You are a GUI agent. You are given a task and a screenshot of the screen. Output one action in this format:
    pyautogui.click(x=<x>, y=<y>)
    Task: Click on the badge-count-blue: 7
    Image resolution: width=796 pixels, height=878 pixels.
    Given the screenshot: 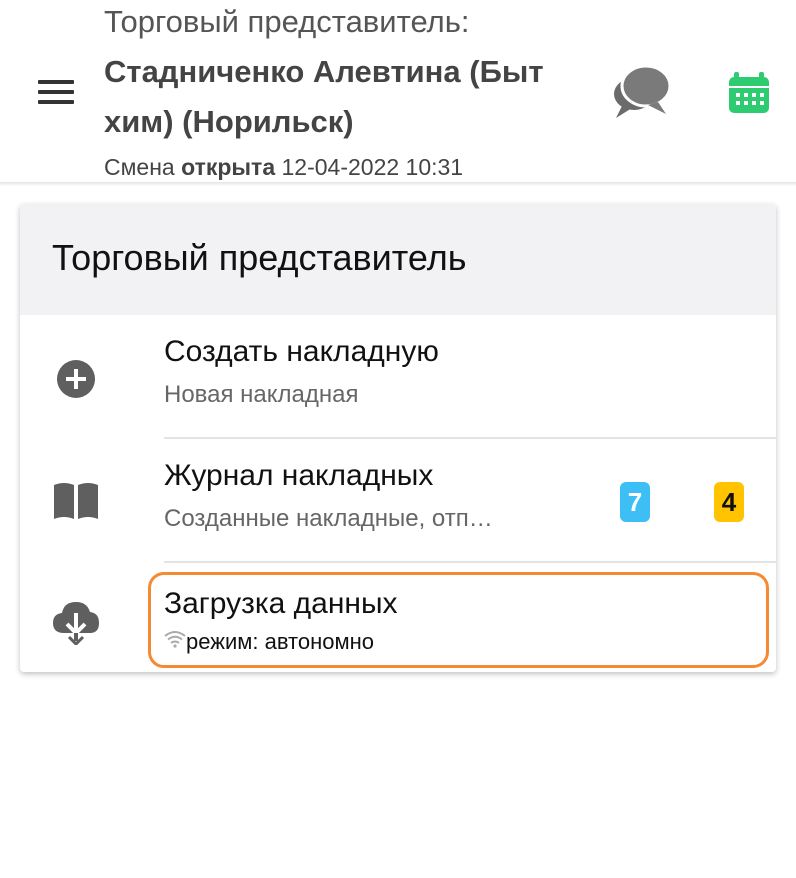 What is the action you would take?
    pyautogui.click(x=635, y=502)
    